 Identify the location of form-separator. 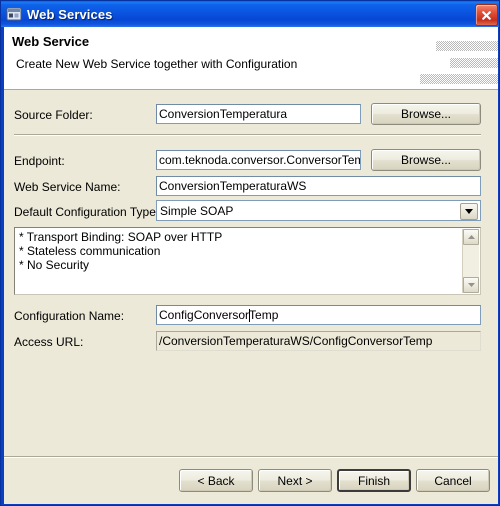
(247, 135).